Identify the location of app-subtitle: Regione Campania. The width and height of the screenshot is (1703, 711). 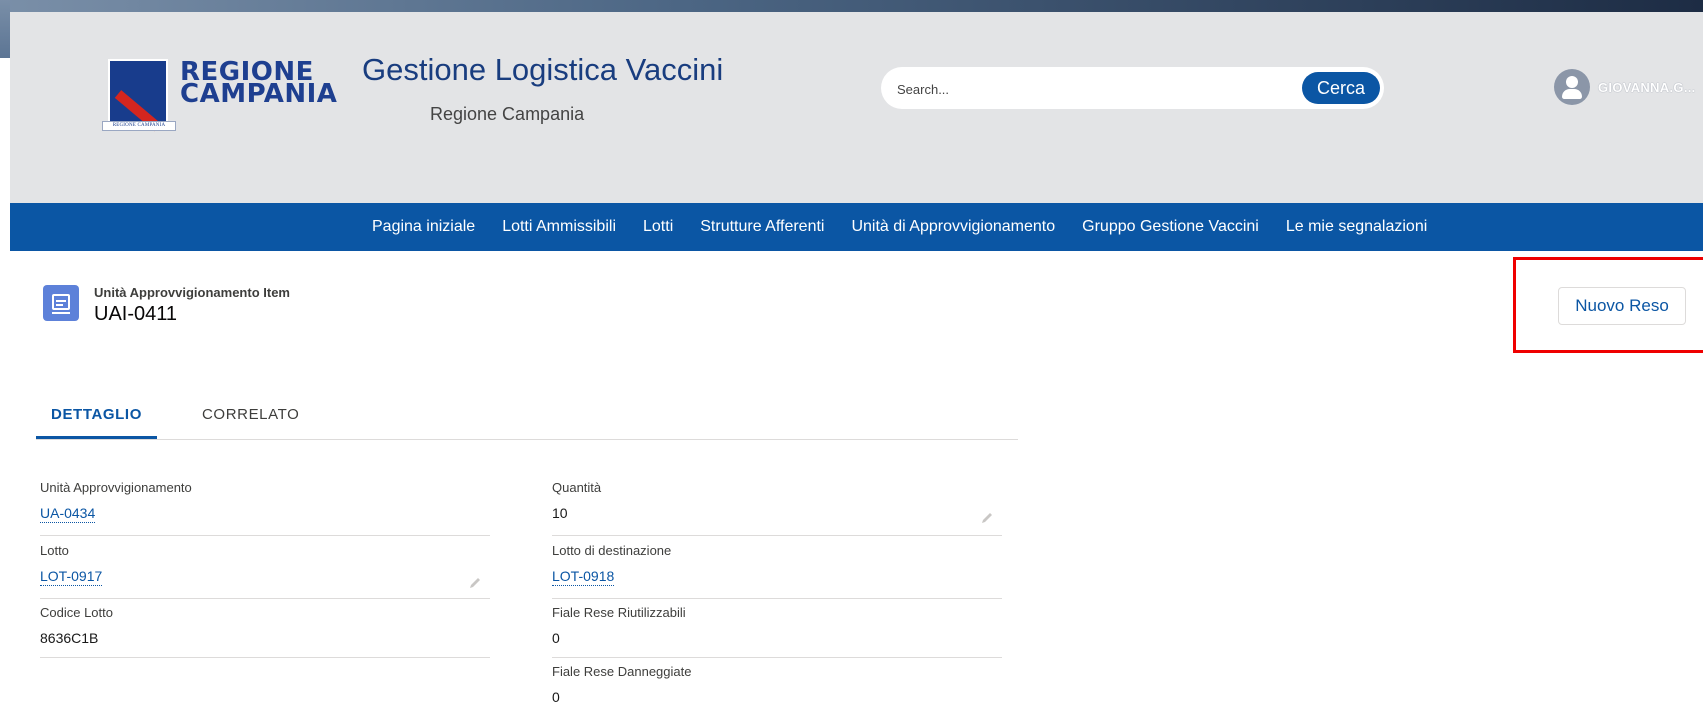
(507, 114).